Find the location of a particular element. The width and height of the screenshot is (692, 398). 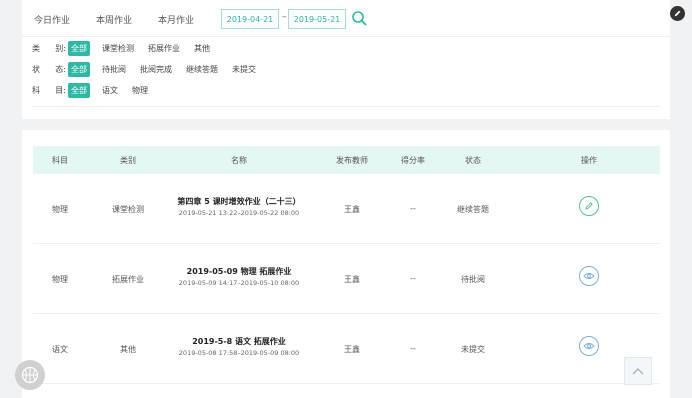

end-date-input: 2019-05-21 is located at coordinates (317, 19).